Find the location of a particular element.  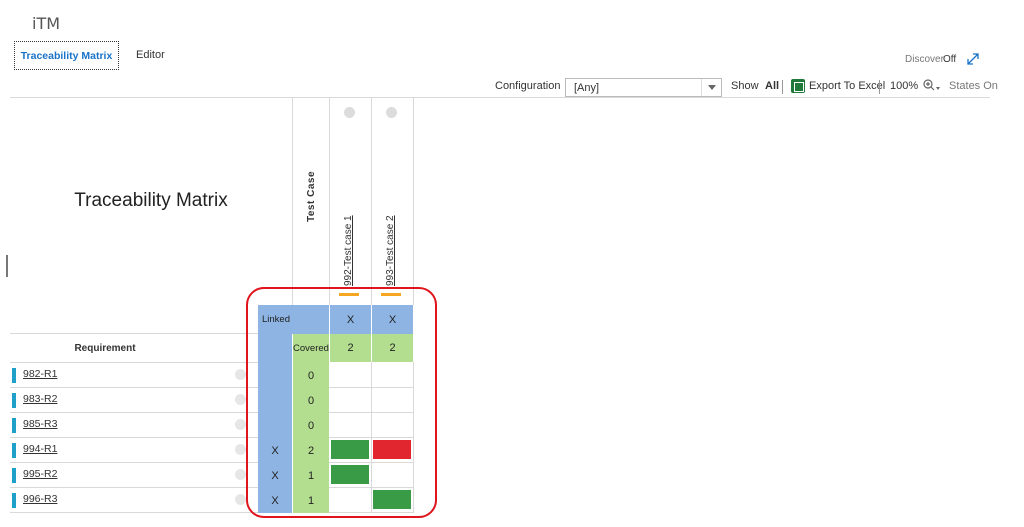

chevron-down-icon is located at coordinates (711, 87).